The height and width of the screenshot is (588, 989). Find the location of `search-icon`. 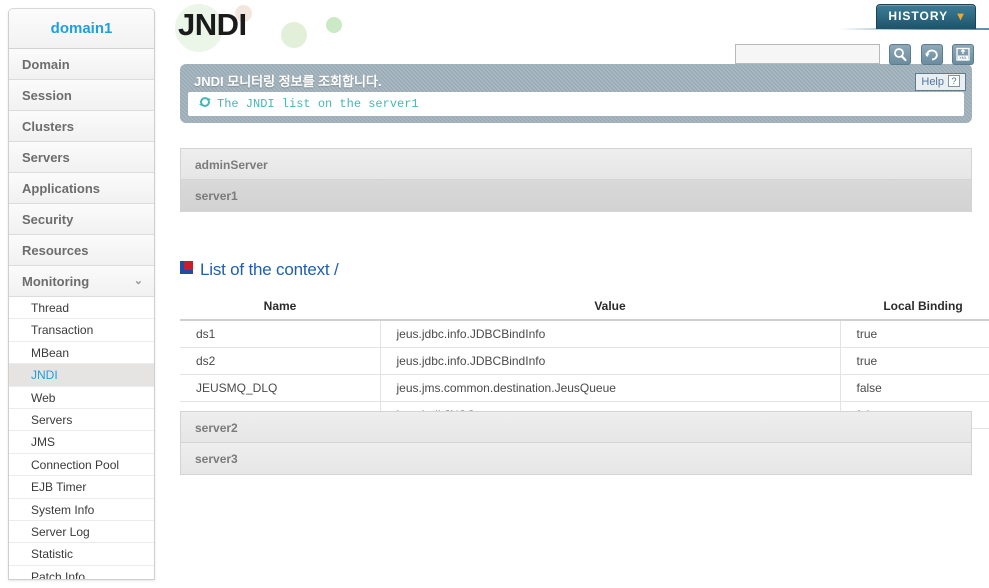

search-icon is located at coordinates (900, 54).